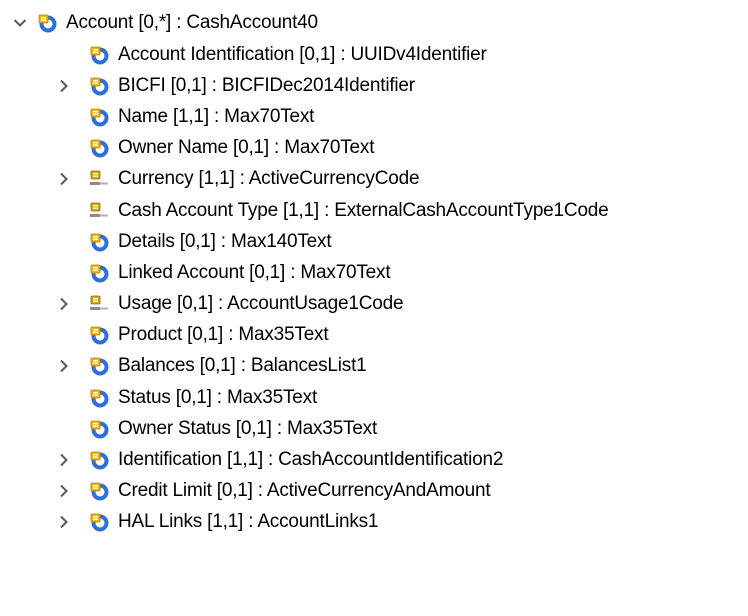 The height and width of the screenshot is (616, 748). What do you see at coordinates (248, 428) in the screenshot?
I see `tree-node-label: Owner Status [0,1] : Max35Text` at bounding box center [248, 428].